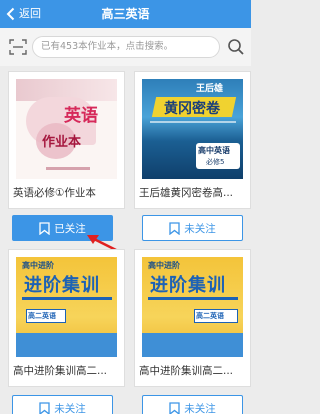  What do you see at coordinates (192, 109) in the screenshot?
I see `cover-title-text: 黄冈密卷` at bounding box center [192, 109].